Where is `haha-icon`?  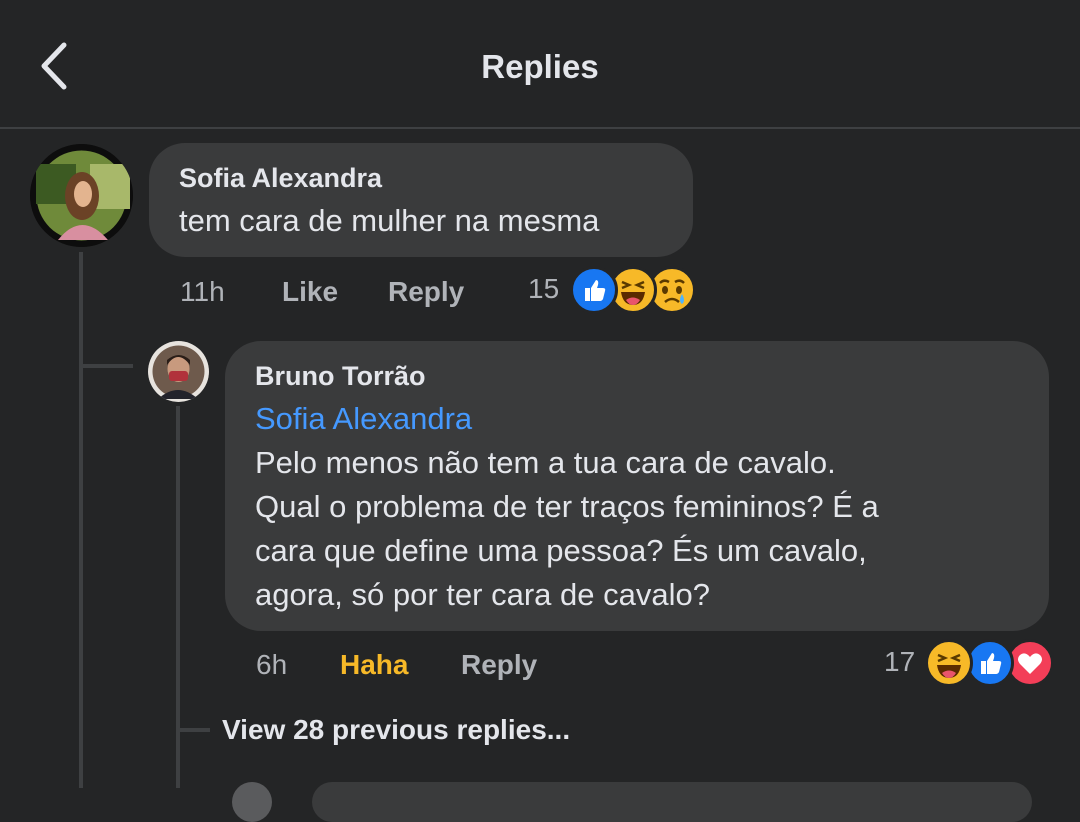
haha-icon is located at coordinates (949, 663).